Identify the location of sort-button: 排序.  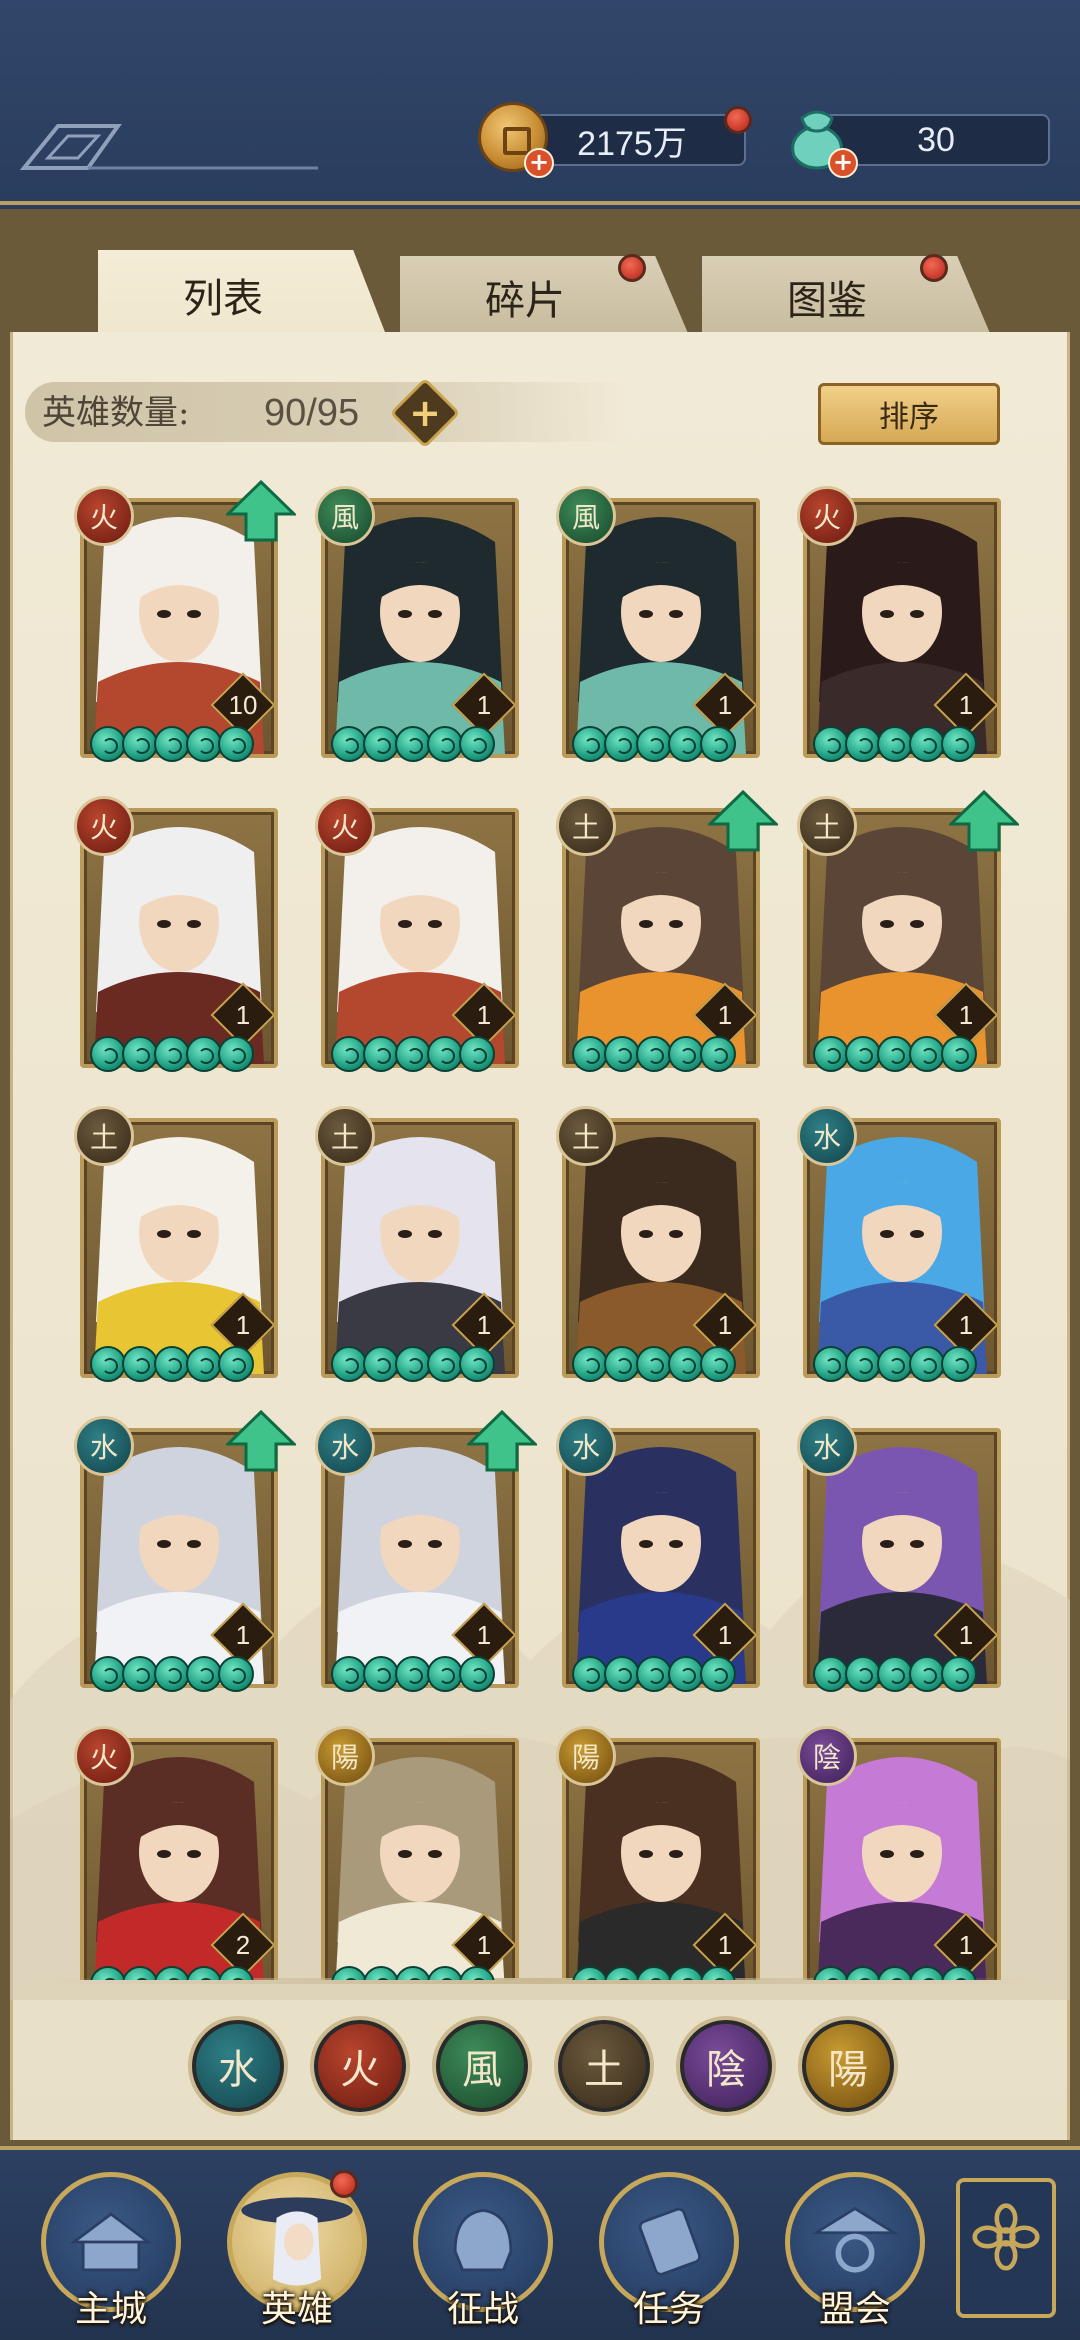
(909, 414).